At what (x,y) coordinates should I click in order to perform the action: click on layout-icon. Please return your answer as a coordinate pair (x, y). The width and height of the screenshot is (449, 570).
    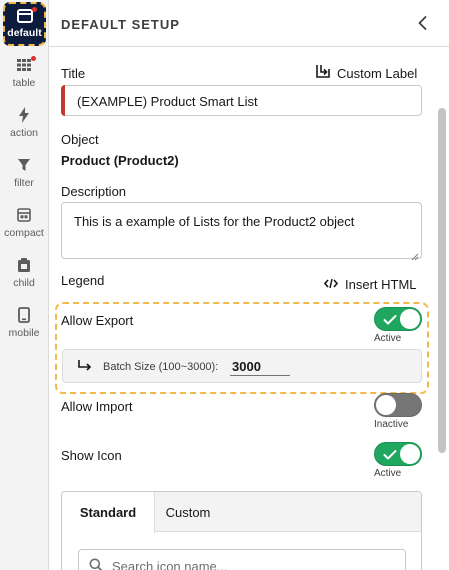
    Looking at the image, I should click on (26, 16).